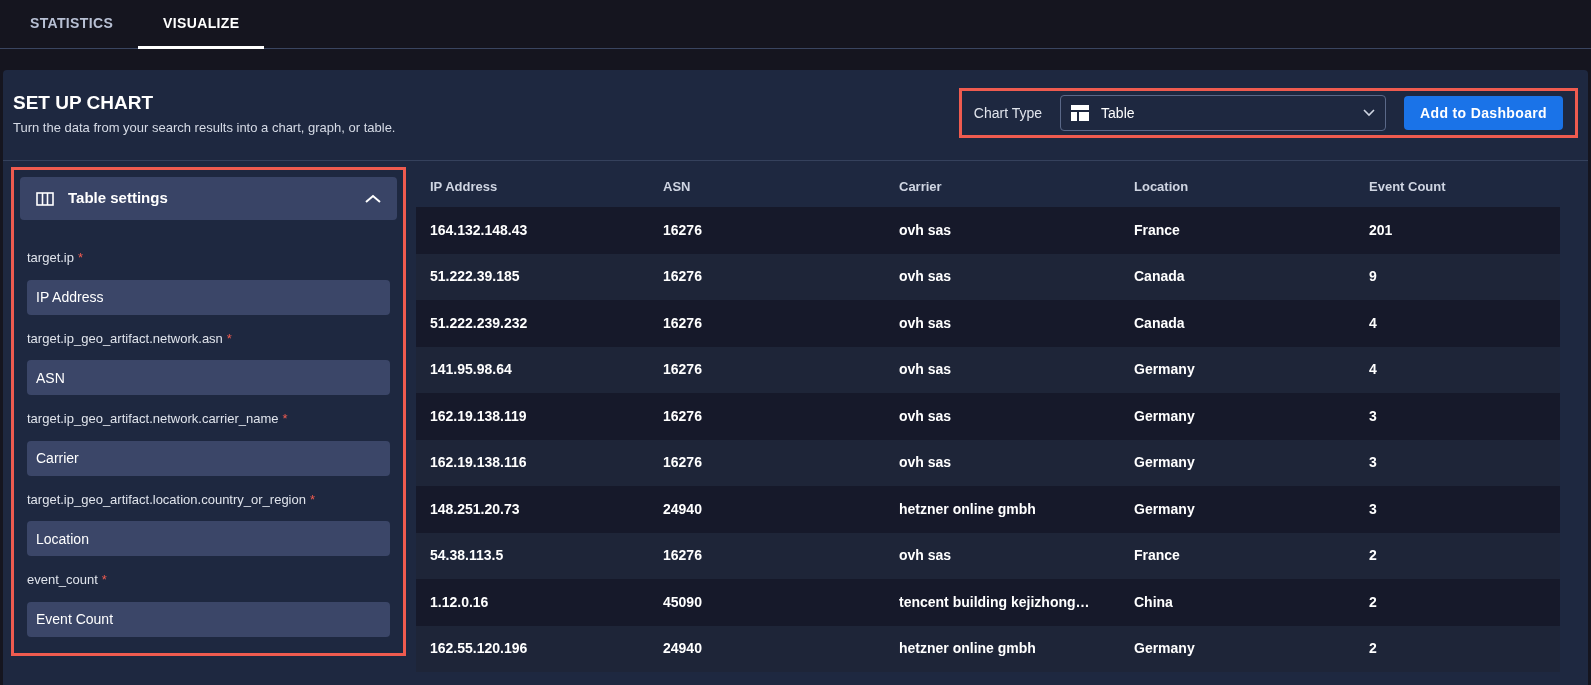 The height and width of the screenshot is (685, 1591). What do you see at coordinates (125, 338) in the screenshot?
I see `field-label: target.ip_geo_artifact.network.asn` at bounding box center [125, 338].